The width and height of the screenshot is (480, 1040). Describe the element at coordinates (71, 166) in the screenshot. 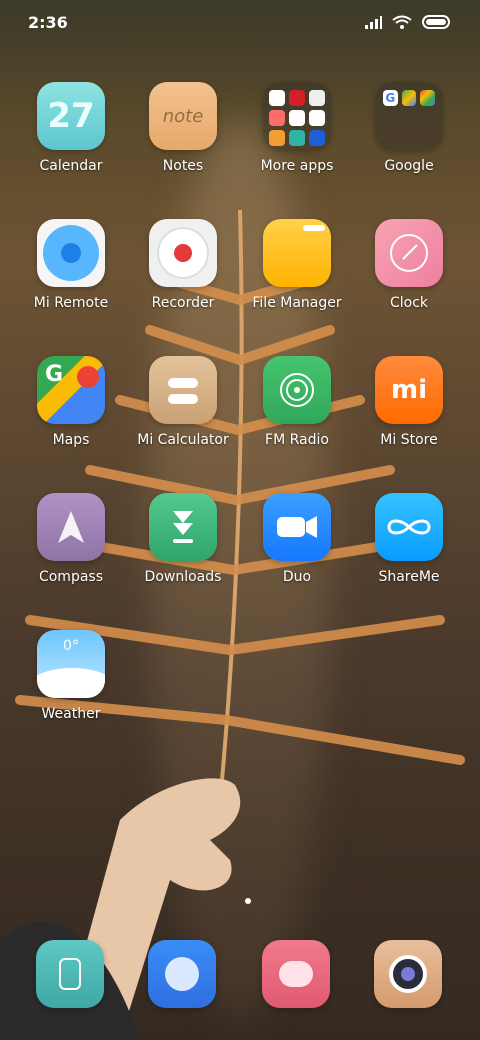

I see `app-label: Calendar` at that location.